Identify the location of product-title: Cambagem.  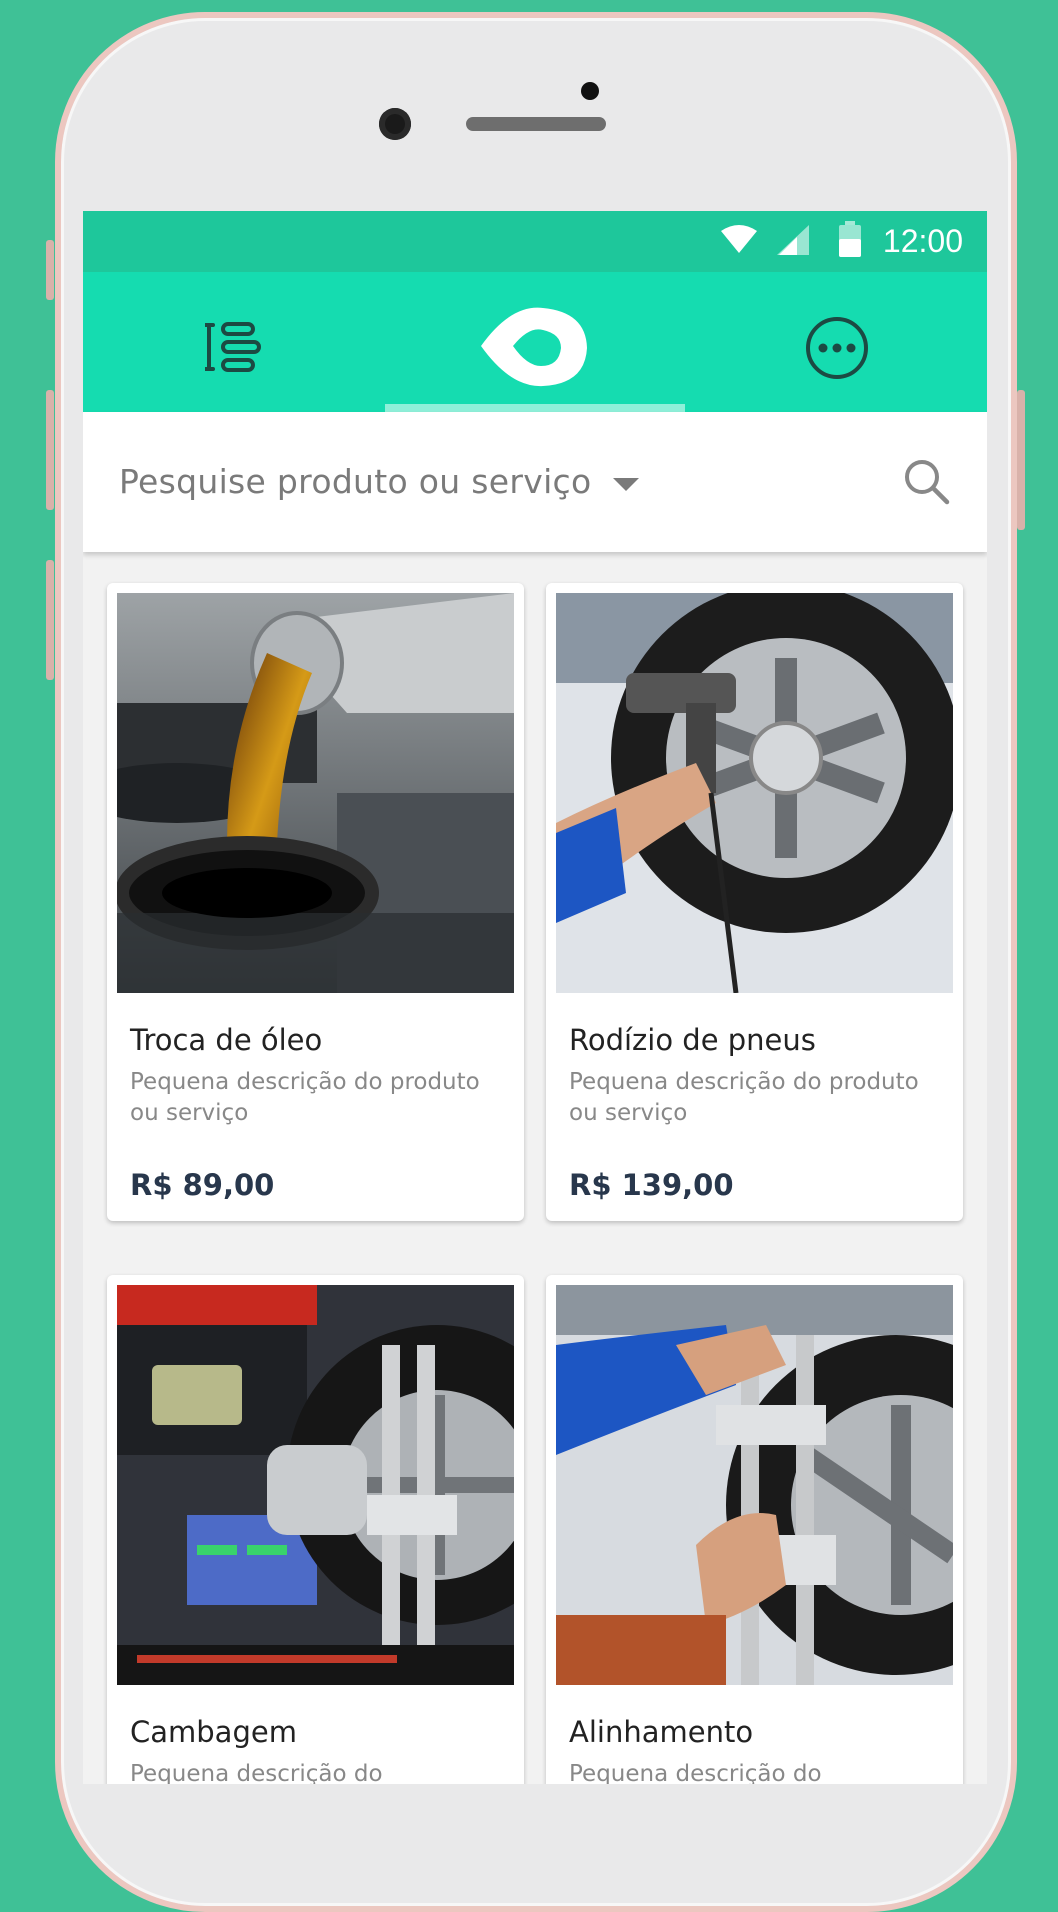
(213, 1732).